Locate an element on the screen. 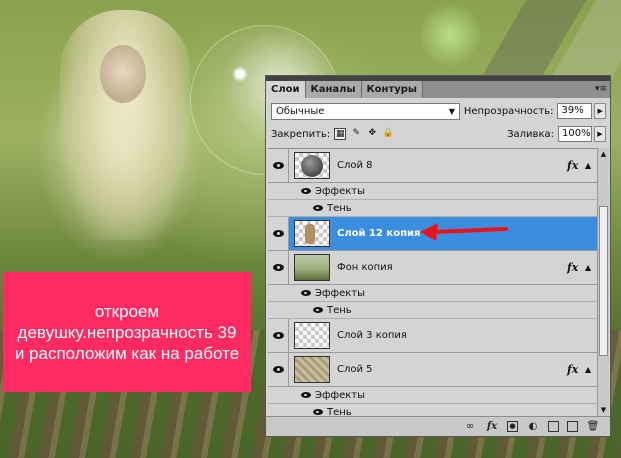 This screenshot has width=621, height=458. layer-name: Слой 3 копия is located at coordinates (372, 335).